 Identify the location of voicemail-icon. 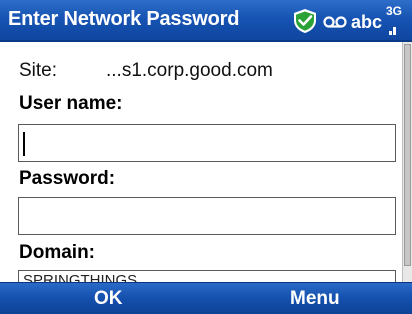
(335, 22).